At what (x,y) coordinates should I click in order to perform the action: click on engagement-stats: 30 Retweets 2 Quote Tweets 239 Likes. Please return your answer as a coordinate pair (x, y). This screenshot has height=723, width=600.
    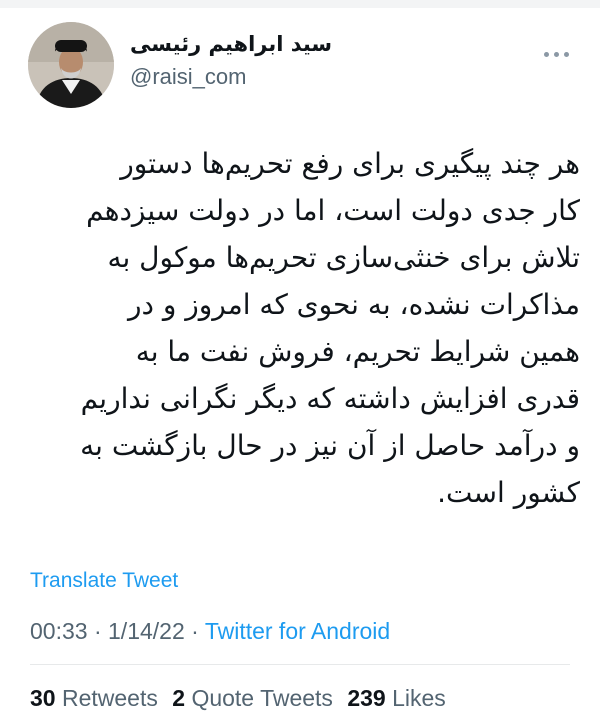
    Looking at the image, I should click on (242, 698).